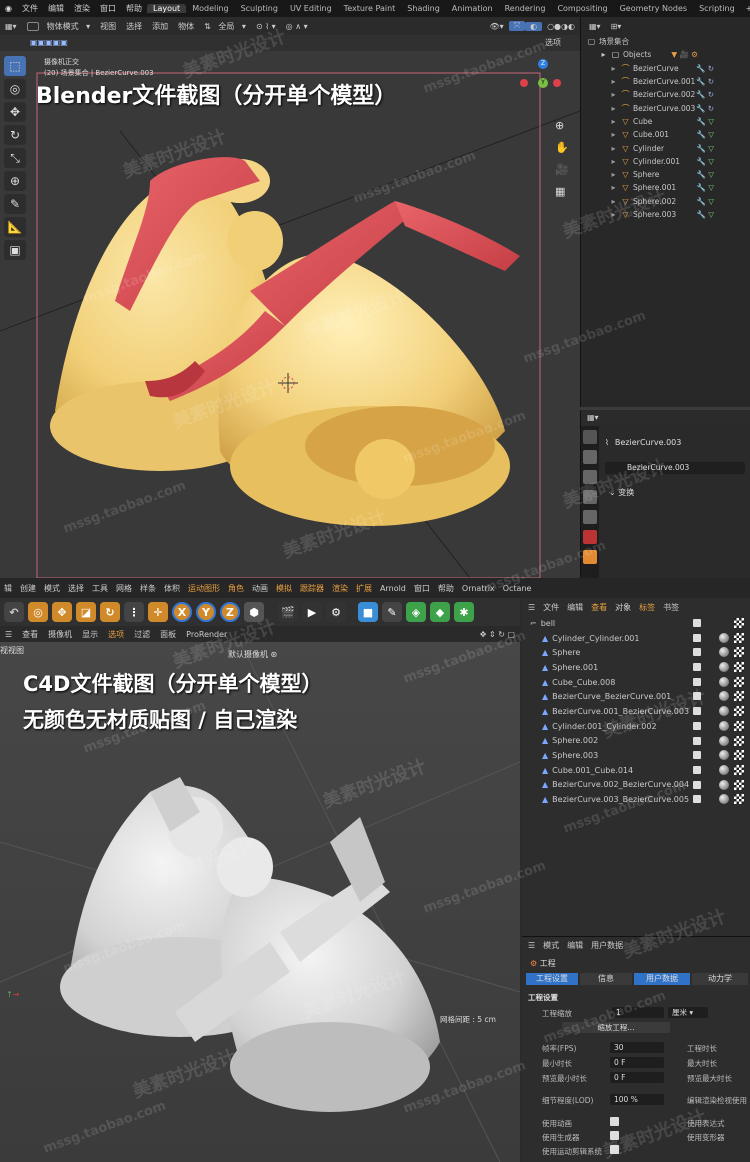 The height and width of the screenshot is (1162, 750). What do you see at coordinates (15, 227) in the screenshot?
I see `measure-icon: 📐` at bounding box center [15, 227].